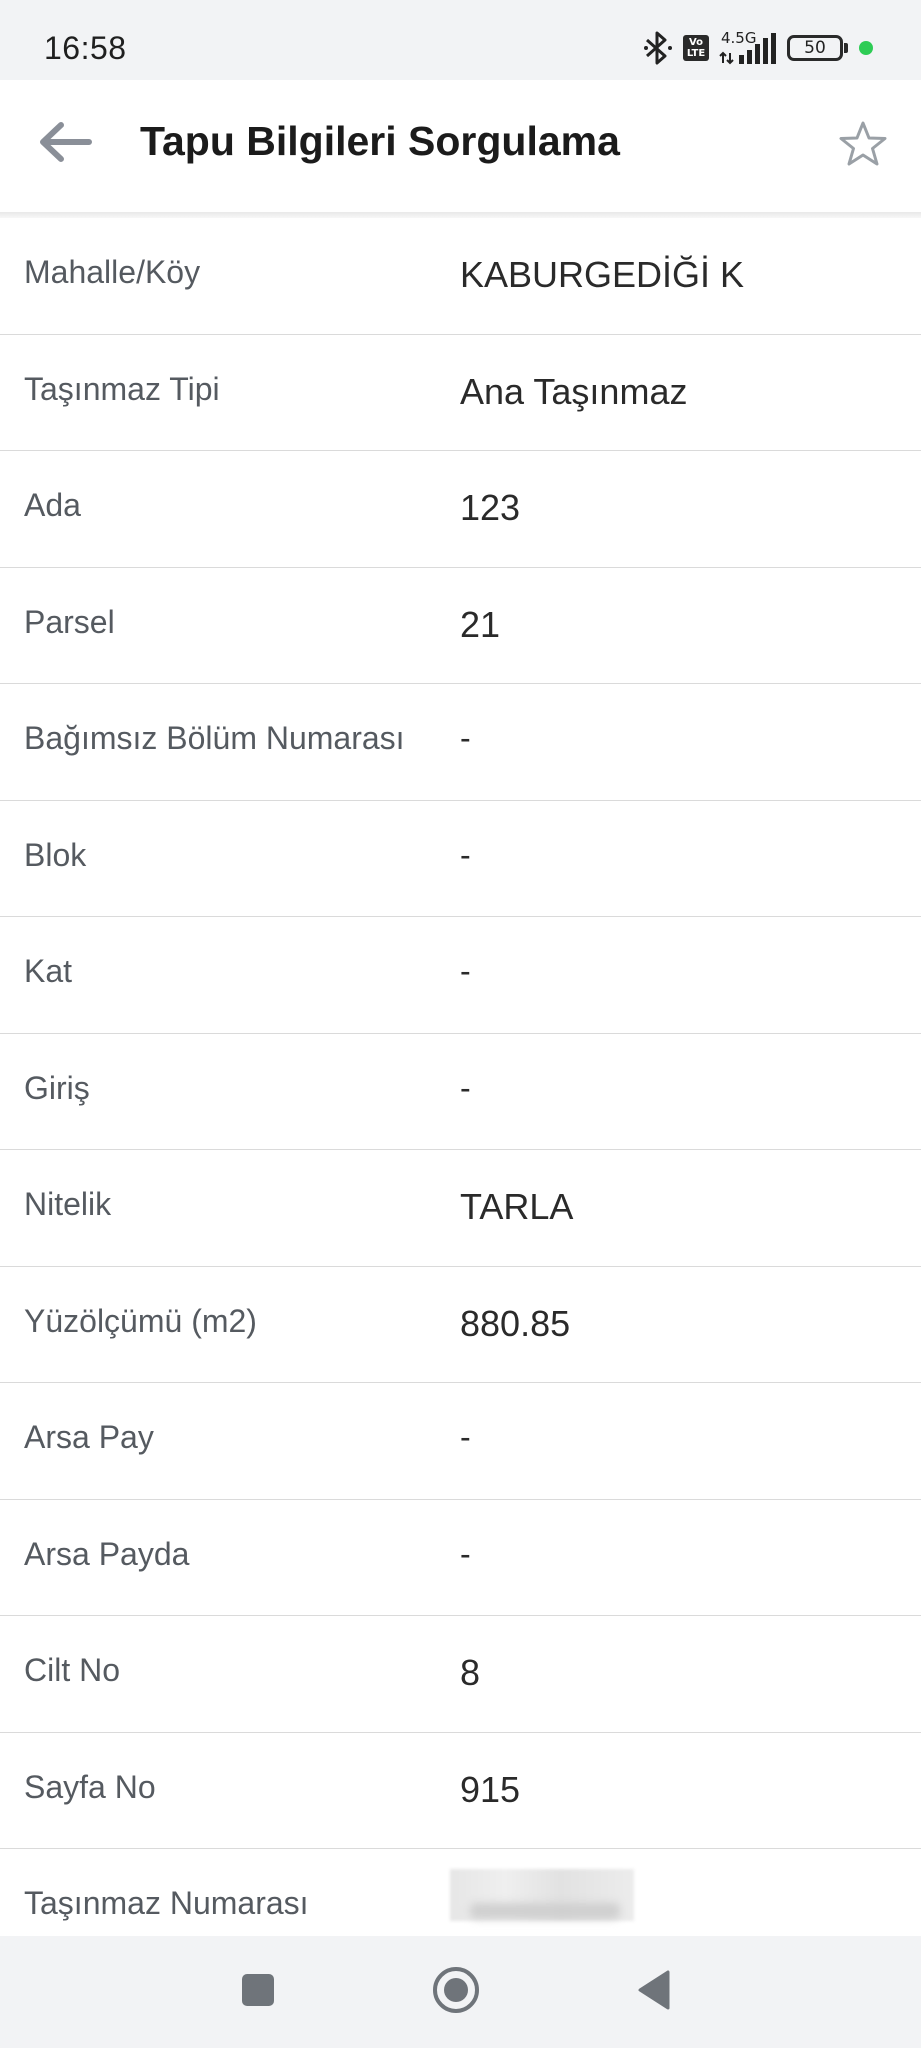  I want to click on bluetooth-icon, so click(658, 48).